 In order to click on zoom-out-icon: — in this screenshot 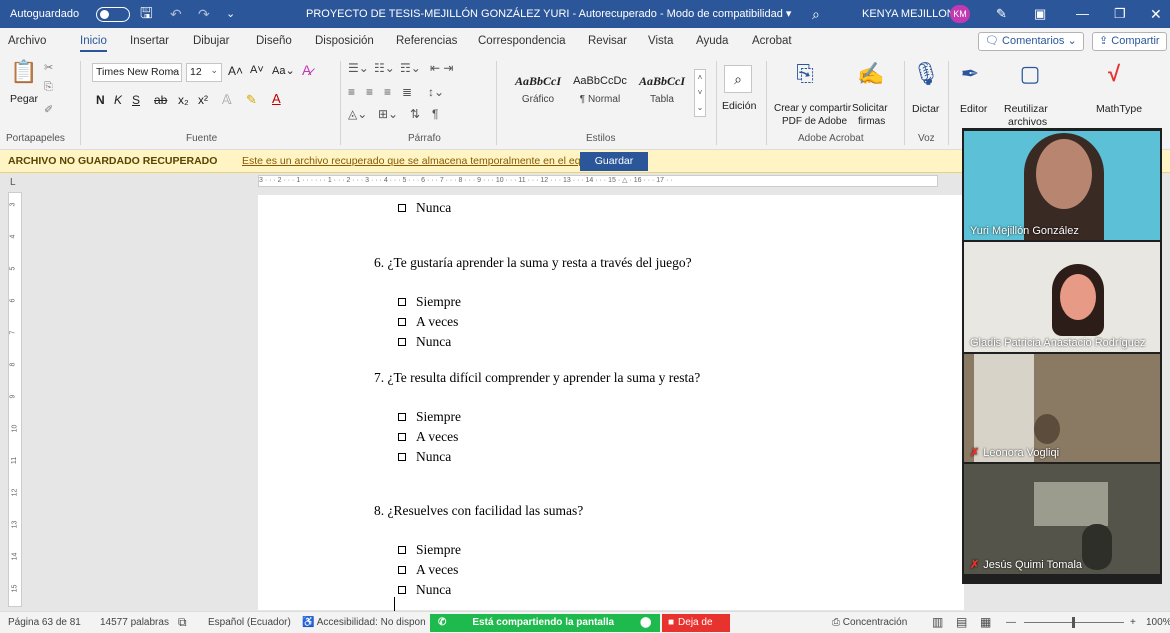, I will do `click(1011, 622)`.